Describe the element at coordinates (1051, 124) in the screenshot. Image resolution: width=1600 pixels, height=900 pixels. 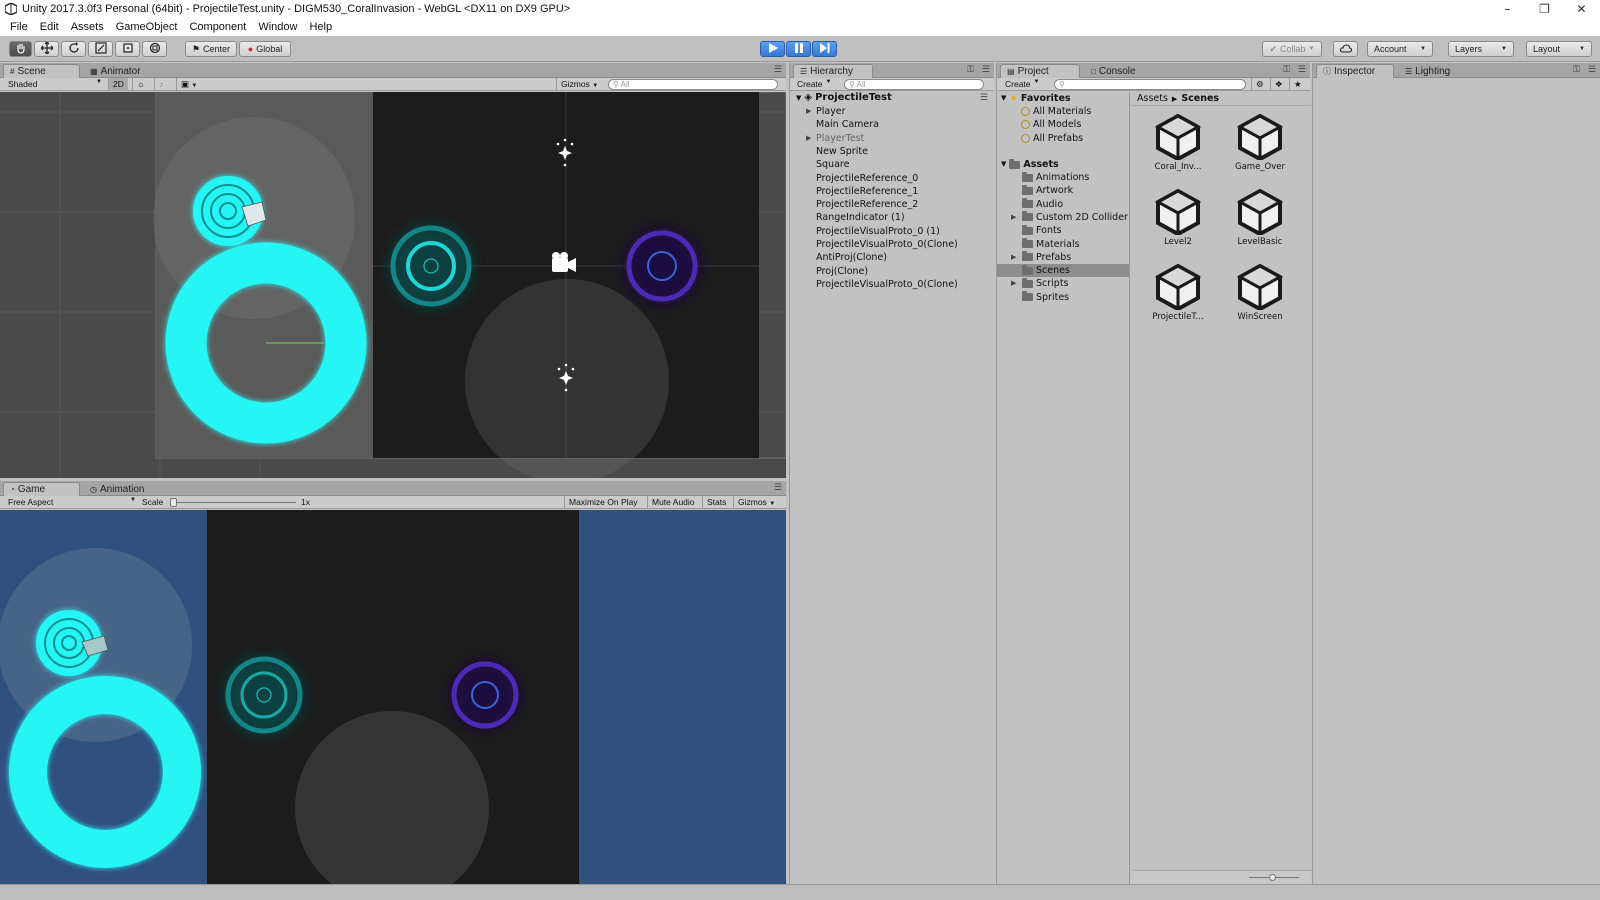
I see `favorite-item: All Models` at that location.